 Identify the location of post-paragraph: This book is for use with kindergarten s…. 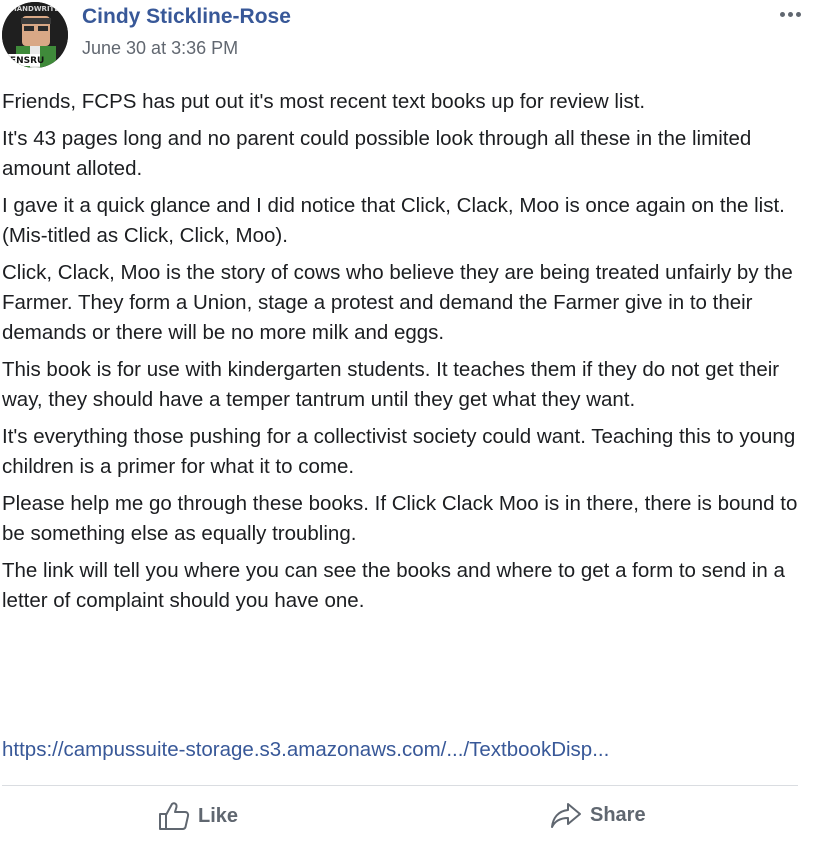
(391, 384).